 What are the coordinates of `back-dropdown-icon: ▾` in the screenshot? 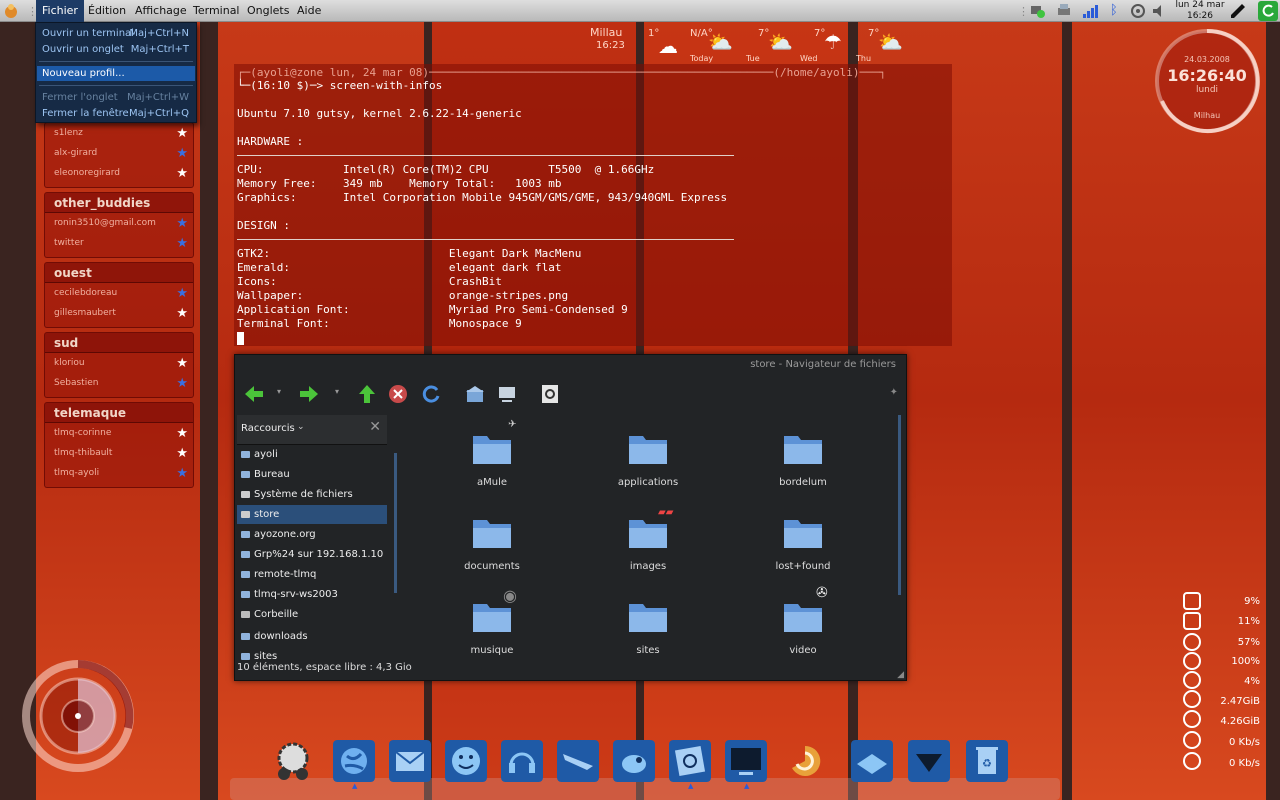 It's located at (279, 391).